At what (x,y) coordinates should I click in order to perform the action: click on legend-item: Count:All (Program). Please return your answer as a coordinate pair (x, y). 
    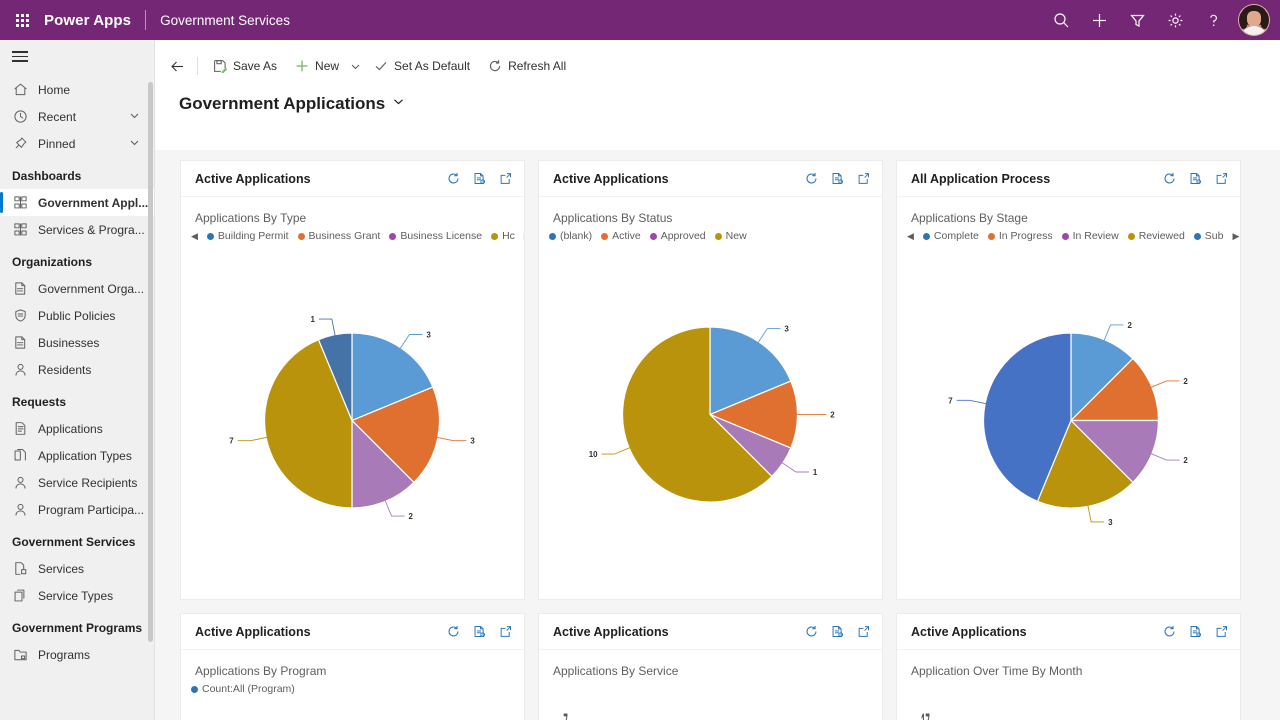
    Looking at the image, I should click on (243, 689).